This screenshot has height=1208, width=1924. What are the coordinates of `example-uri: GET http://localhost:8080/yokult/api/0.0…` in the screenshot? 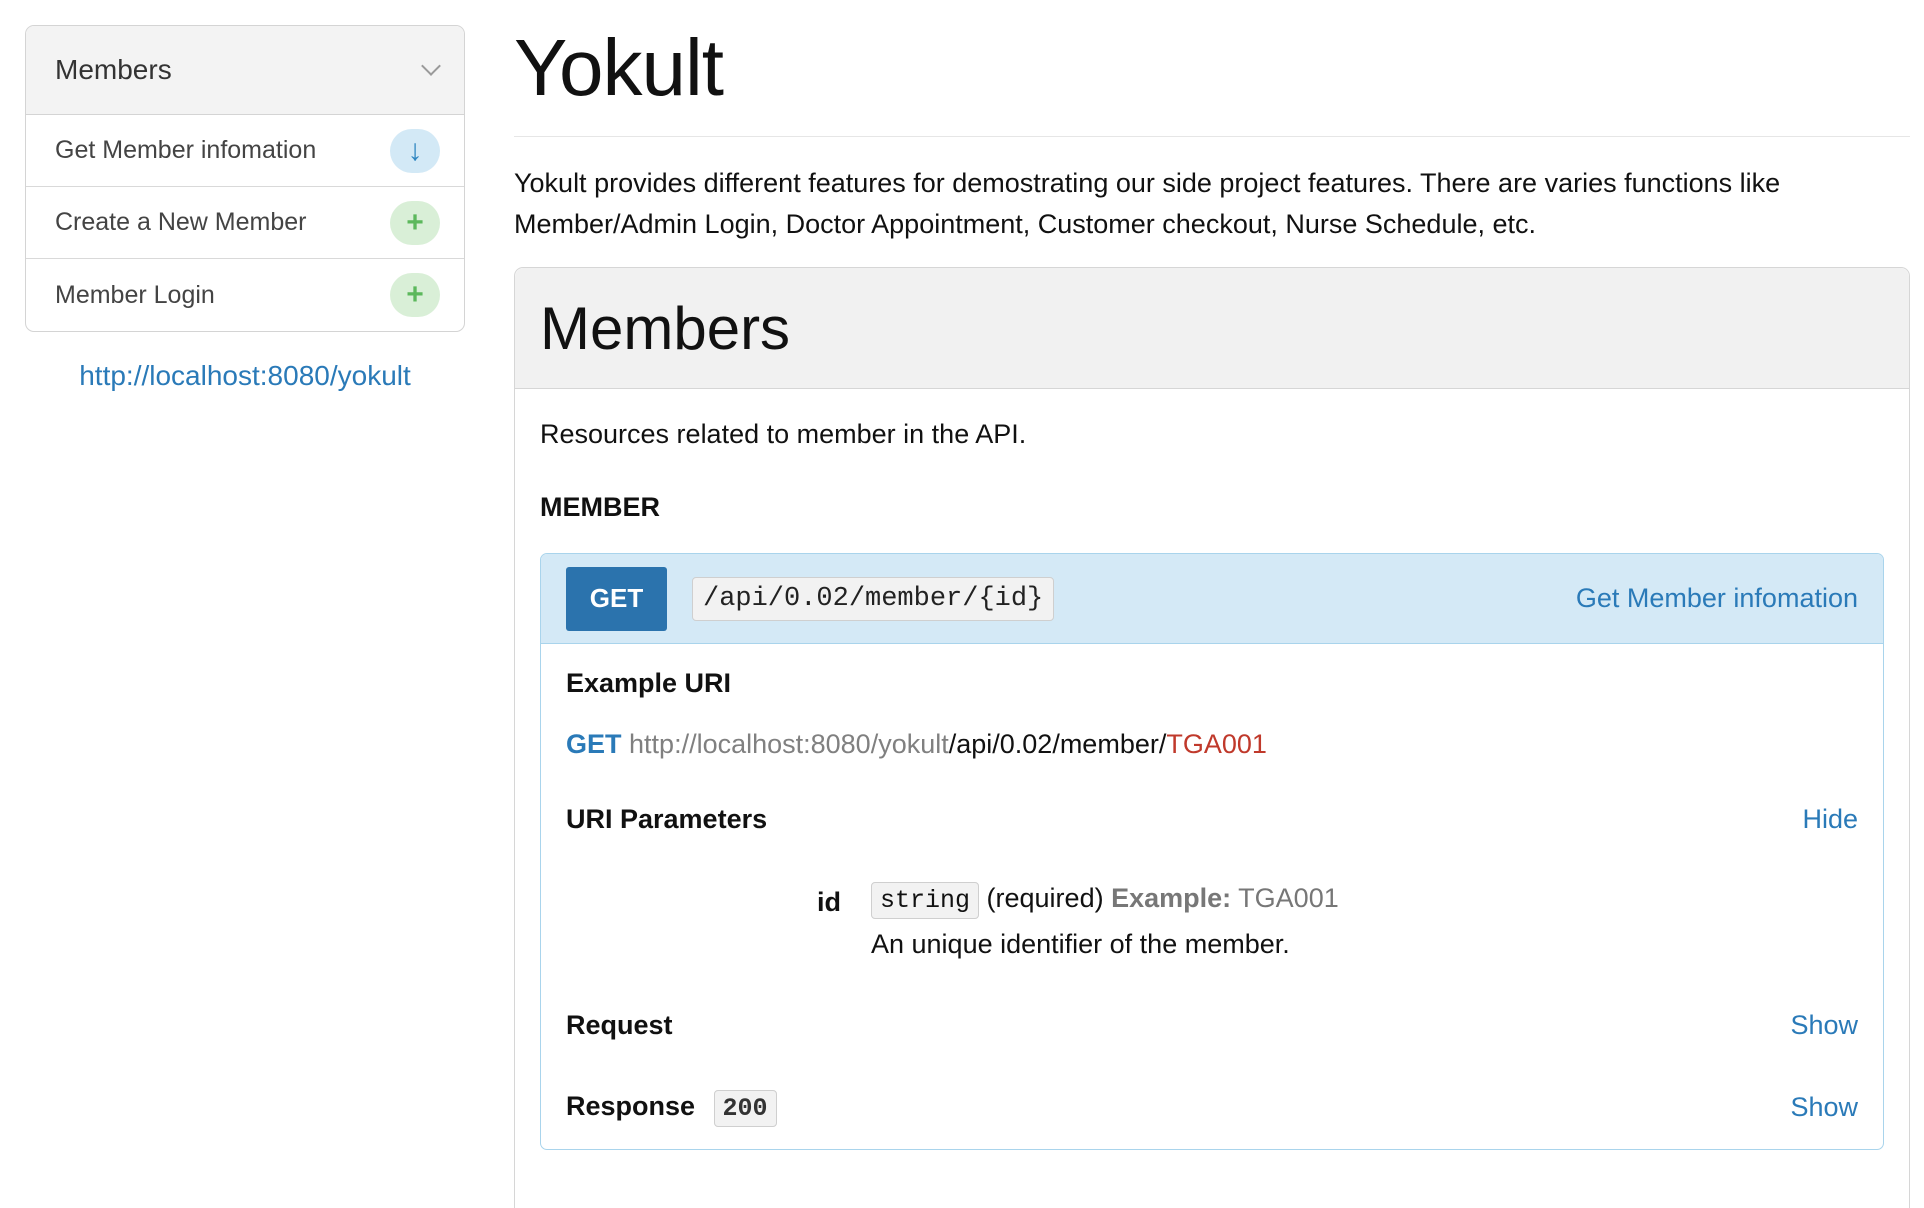 It's located at (1212, 744).